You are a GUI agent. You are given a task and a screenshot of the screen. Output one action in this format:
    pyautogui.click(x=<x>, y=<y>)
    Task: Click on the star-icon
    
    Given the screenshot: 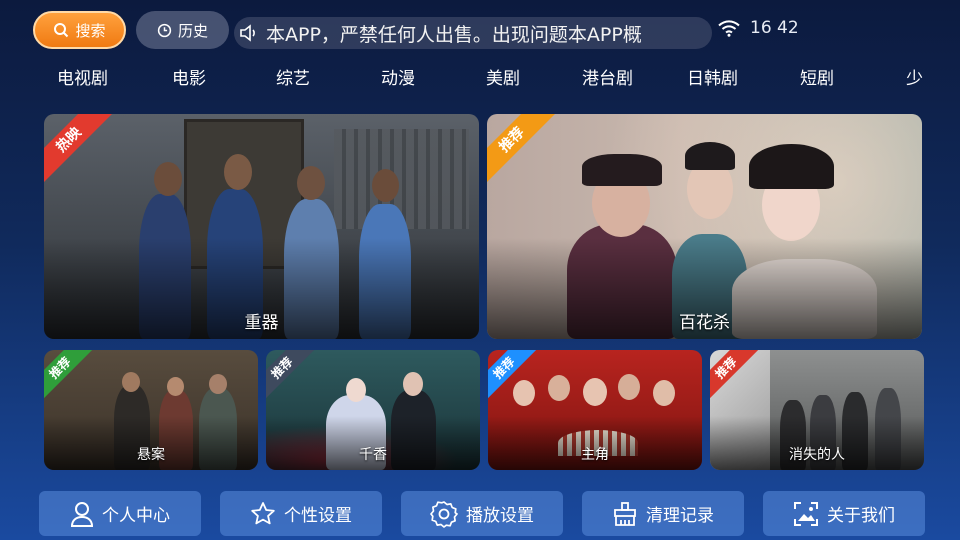 What is the action you would take?
    pyautogui.click(x=263, y=512)
    